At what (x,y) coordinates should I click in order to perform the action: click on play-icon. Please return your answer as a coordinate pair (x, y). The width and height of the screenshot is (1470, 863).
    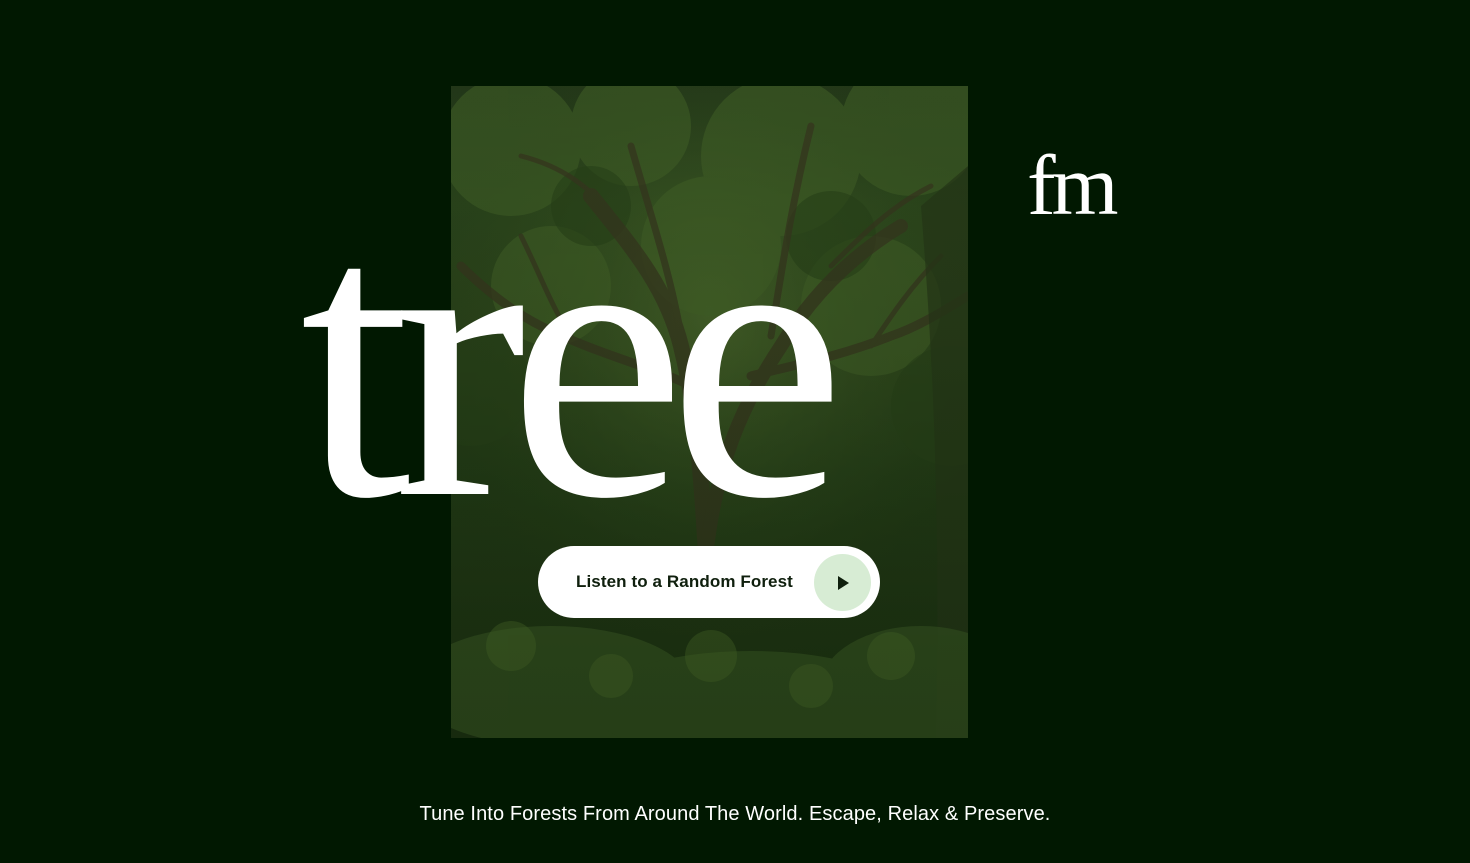
    Looking at the image, I should click on (842, 582).